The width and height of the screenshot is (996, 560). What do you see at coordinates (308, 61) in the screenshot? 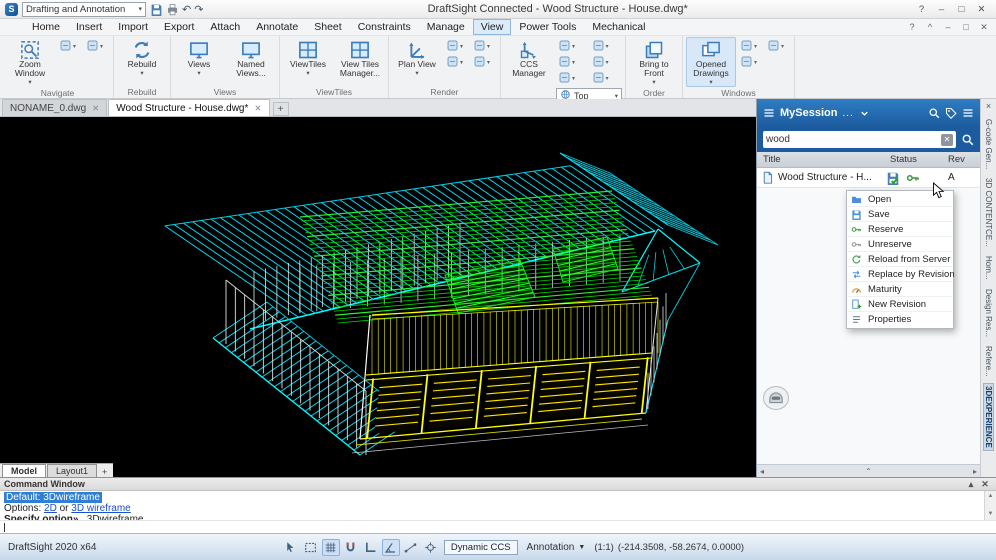
I see `ribbon-button-viewtiles: ViewTiles ▾` at bounding box center [308, 61].